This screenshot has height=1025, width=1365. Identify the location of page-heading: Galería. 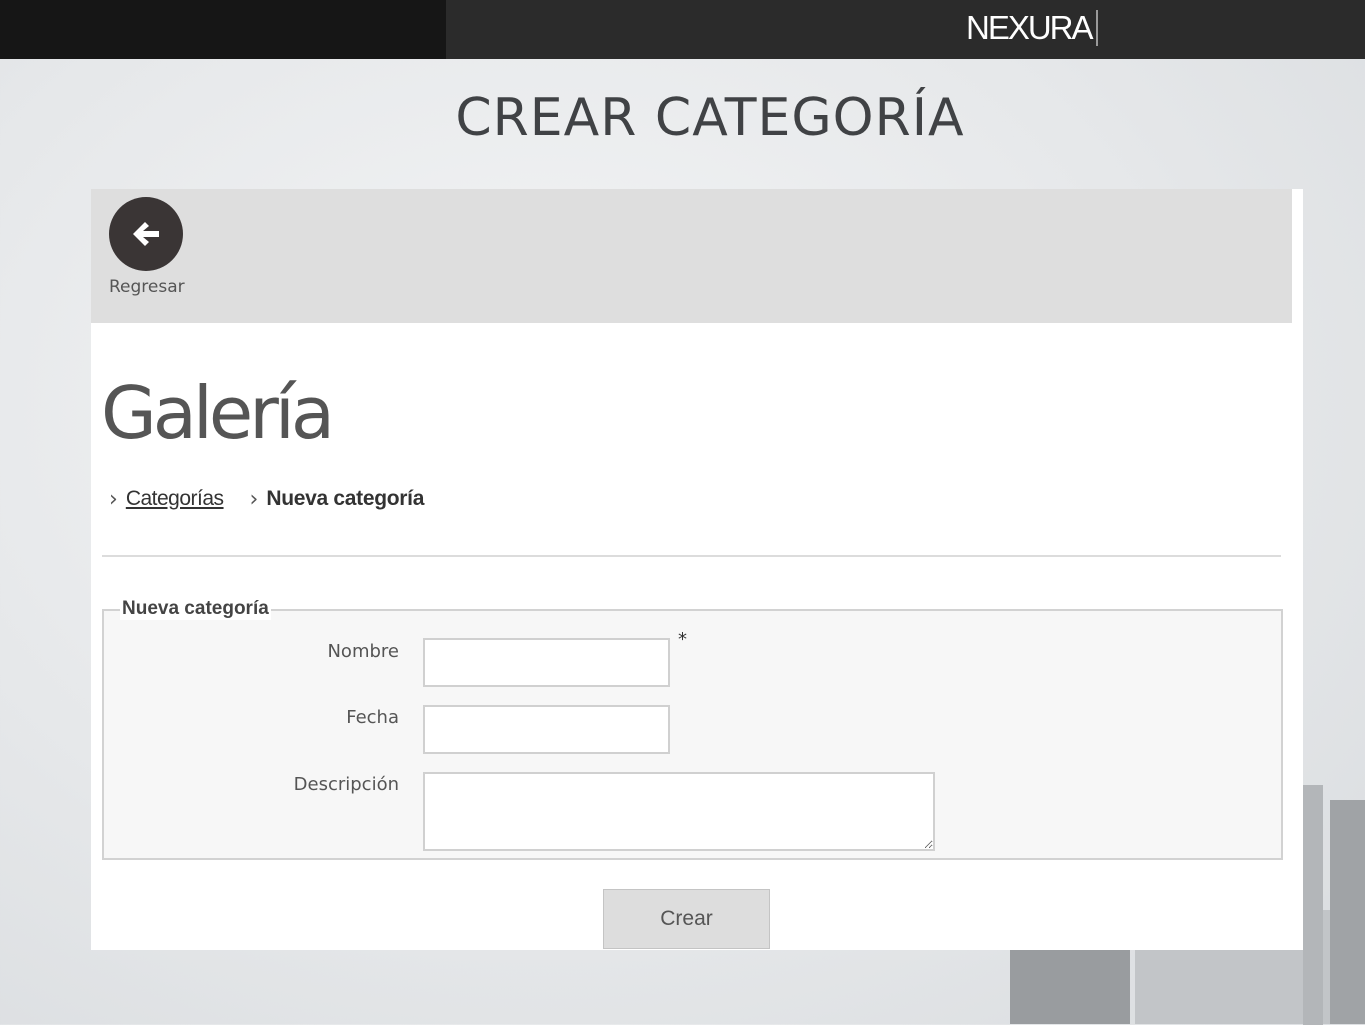
(218, 413).